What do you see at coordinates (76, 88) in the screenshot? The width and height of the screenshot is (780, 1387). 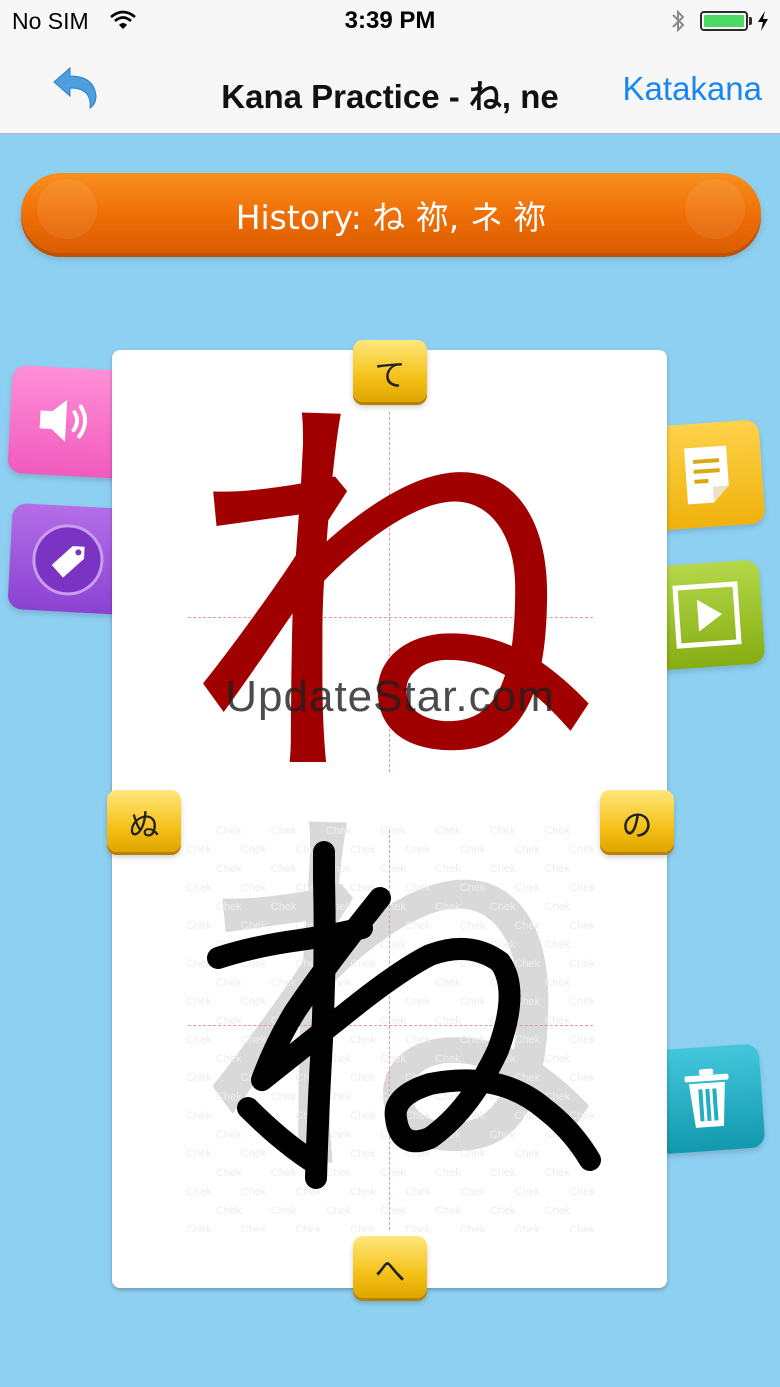 I see `back-arrow-icon` at bounding box center [76, 88].